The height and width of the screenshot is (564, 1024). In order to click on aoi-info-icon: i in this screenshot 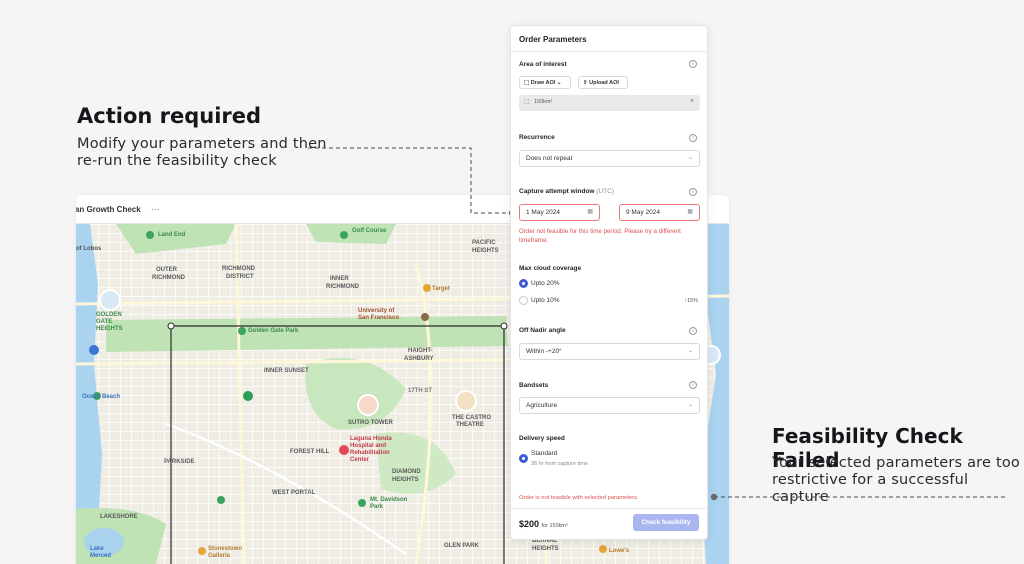, I will do `click(693, 64)`.